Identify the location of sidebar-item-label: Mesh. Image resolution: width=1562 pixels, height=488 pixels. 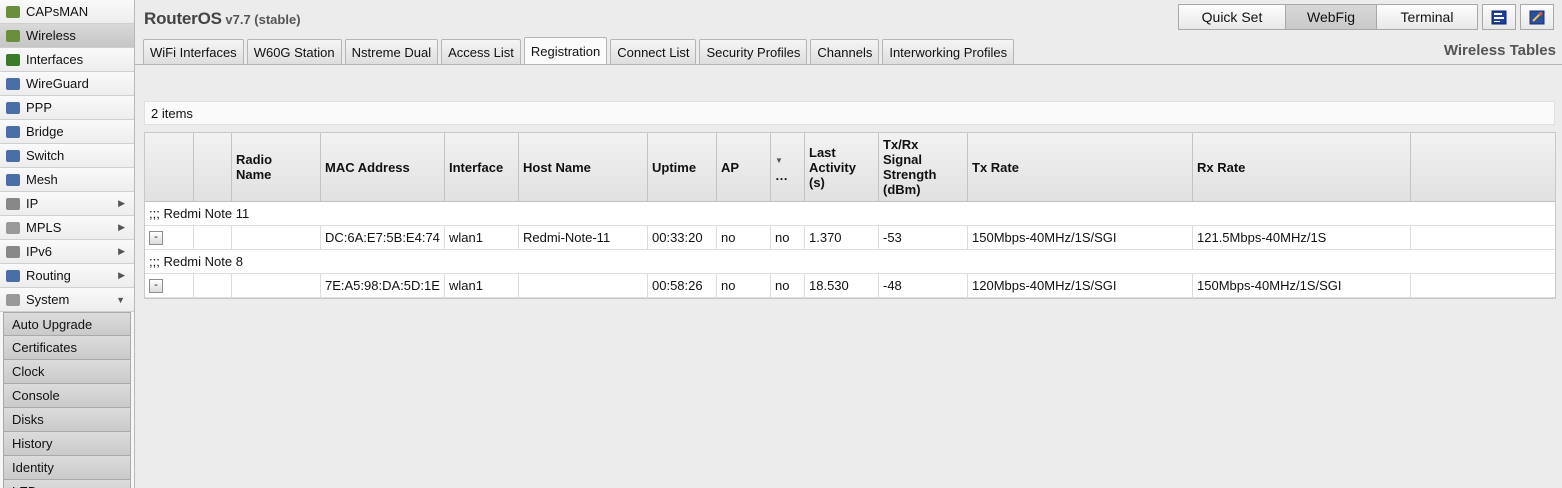
(42, 179).